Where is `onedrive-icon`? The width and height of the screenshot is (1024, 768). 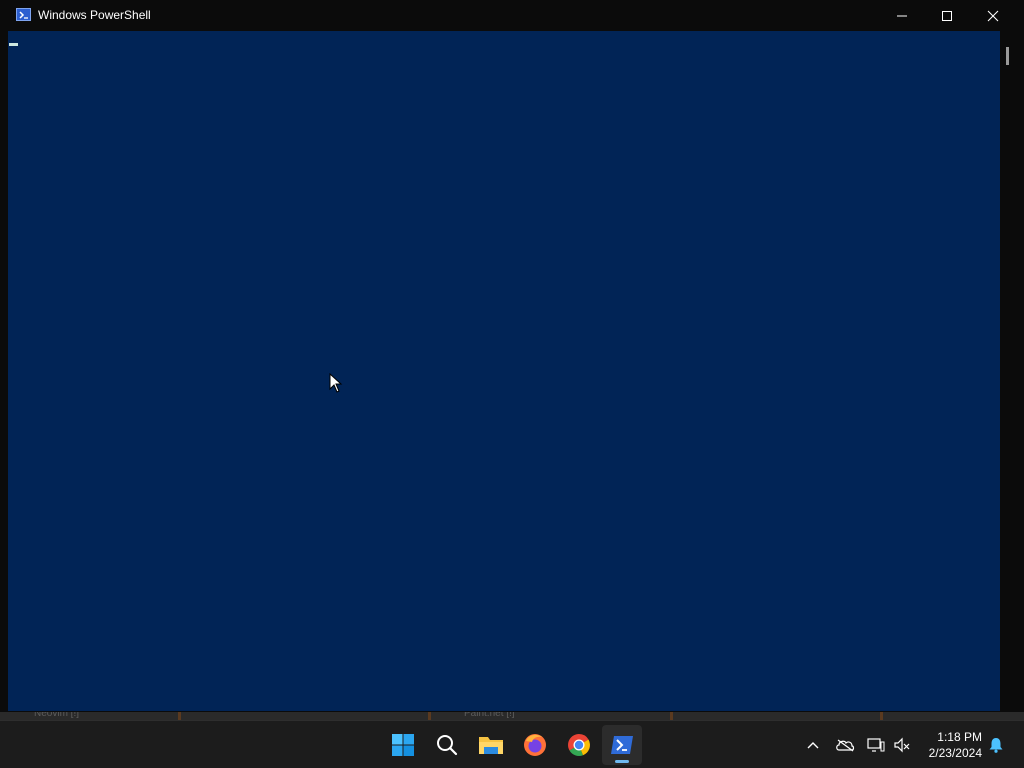
onedrive-icon is located at coordinates (845, 745).